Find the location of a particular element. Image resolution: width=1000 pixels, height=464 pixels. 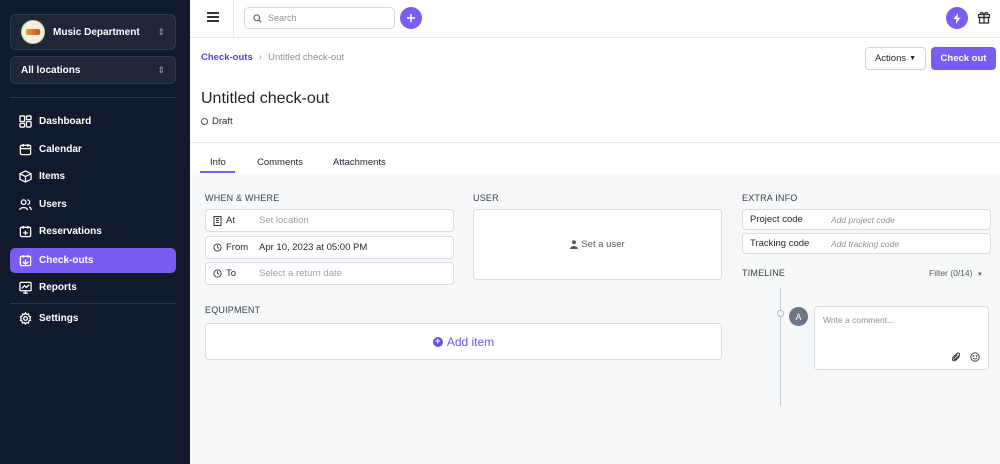

tab-bar: Info Comments Attachments is located at coordinates (595, 158).